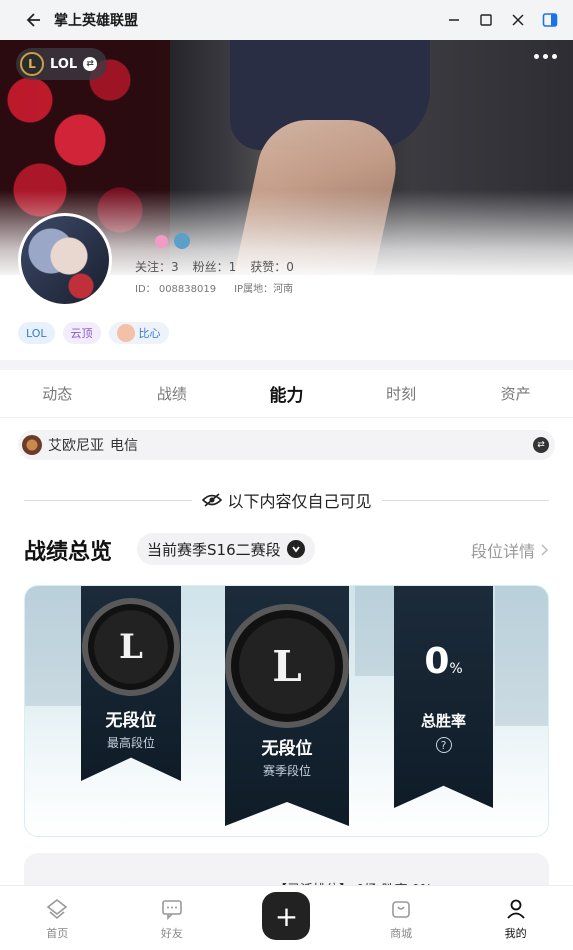 The width and height of the screenshot is (573, 950). I want to click on chat-icon, so click(172, 909).